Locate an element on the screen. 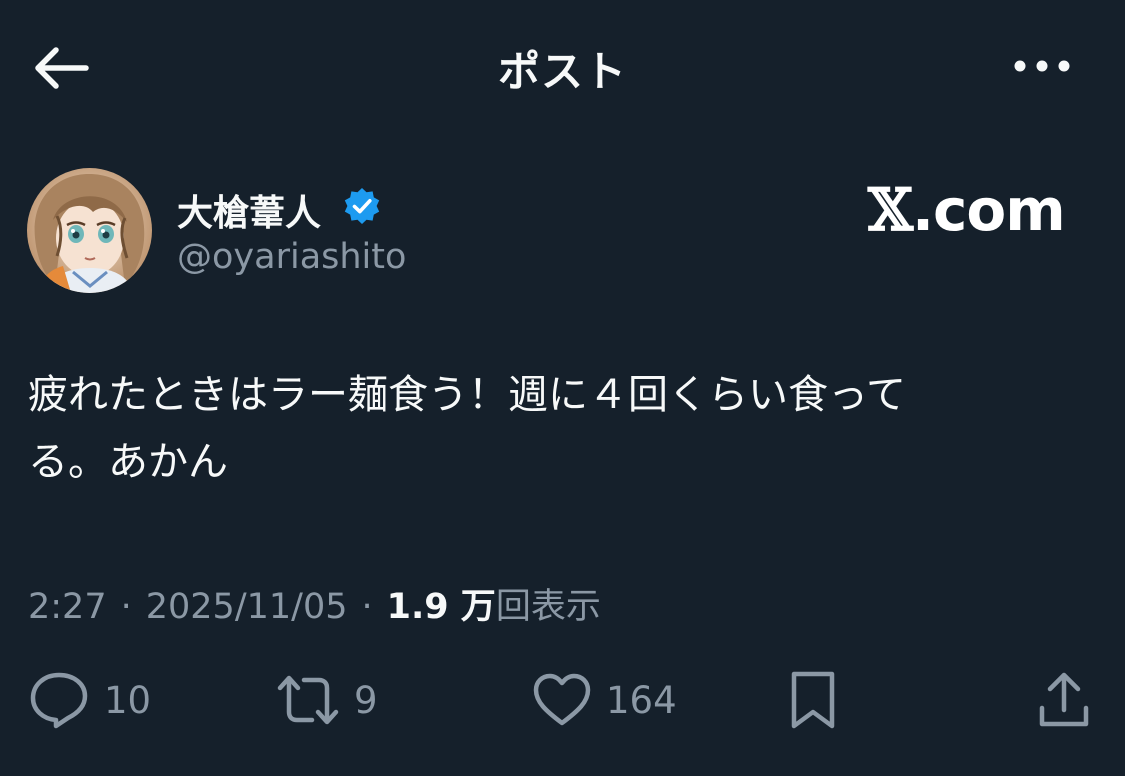 The width and height of the screenshot is (1125, 776). page-title: ポスト is located at coordinates (562, 71).